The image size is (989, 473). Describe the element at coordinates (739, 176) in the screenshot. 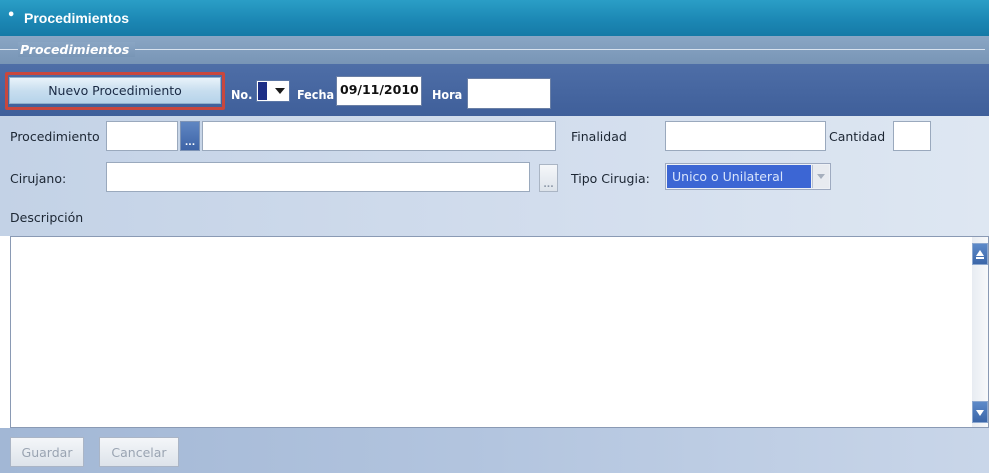

I see `tipo-cirugia-value: Unico o Unilateral` at that location.